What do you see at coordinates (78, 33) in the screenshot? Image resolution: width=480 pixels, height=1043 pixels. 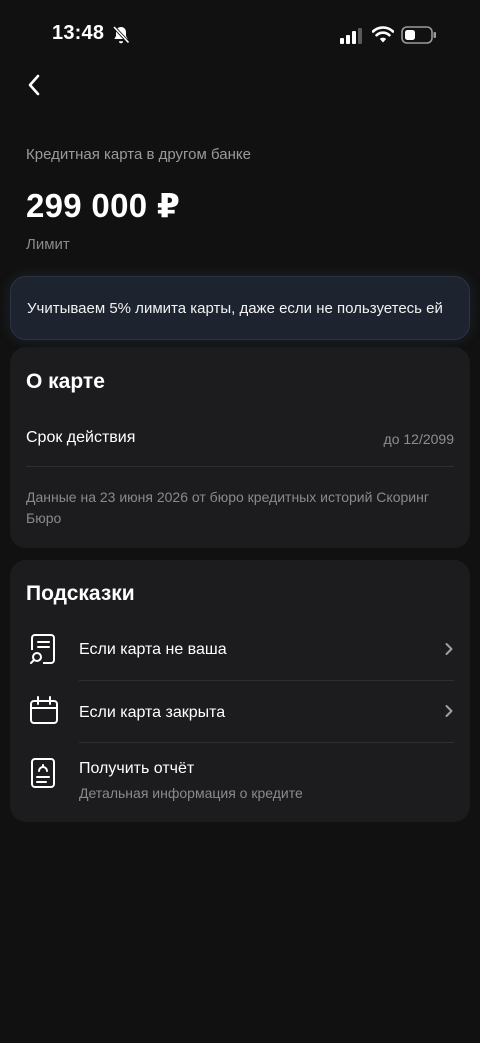 I see `status-time: 13:48` at bounding box center [78, 33].